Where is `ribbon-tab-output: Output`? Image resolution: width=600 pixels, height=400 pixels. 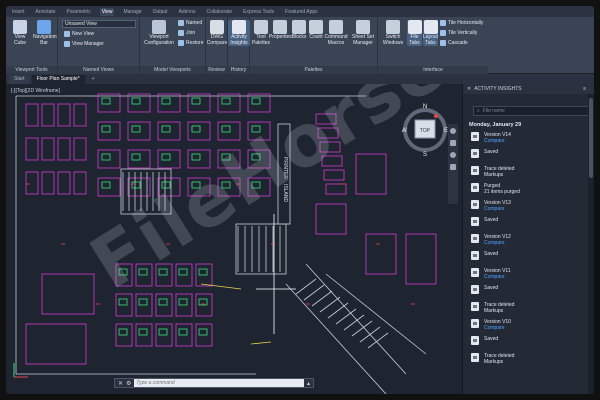 ribbon-tab-output: Output is located at coordinates (160, 12).